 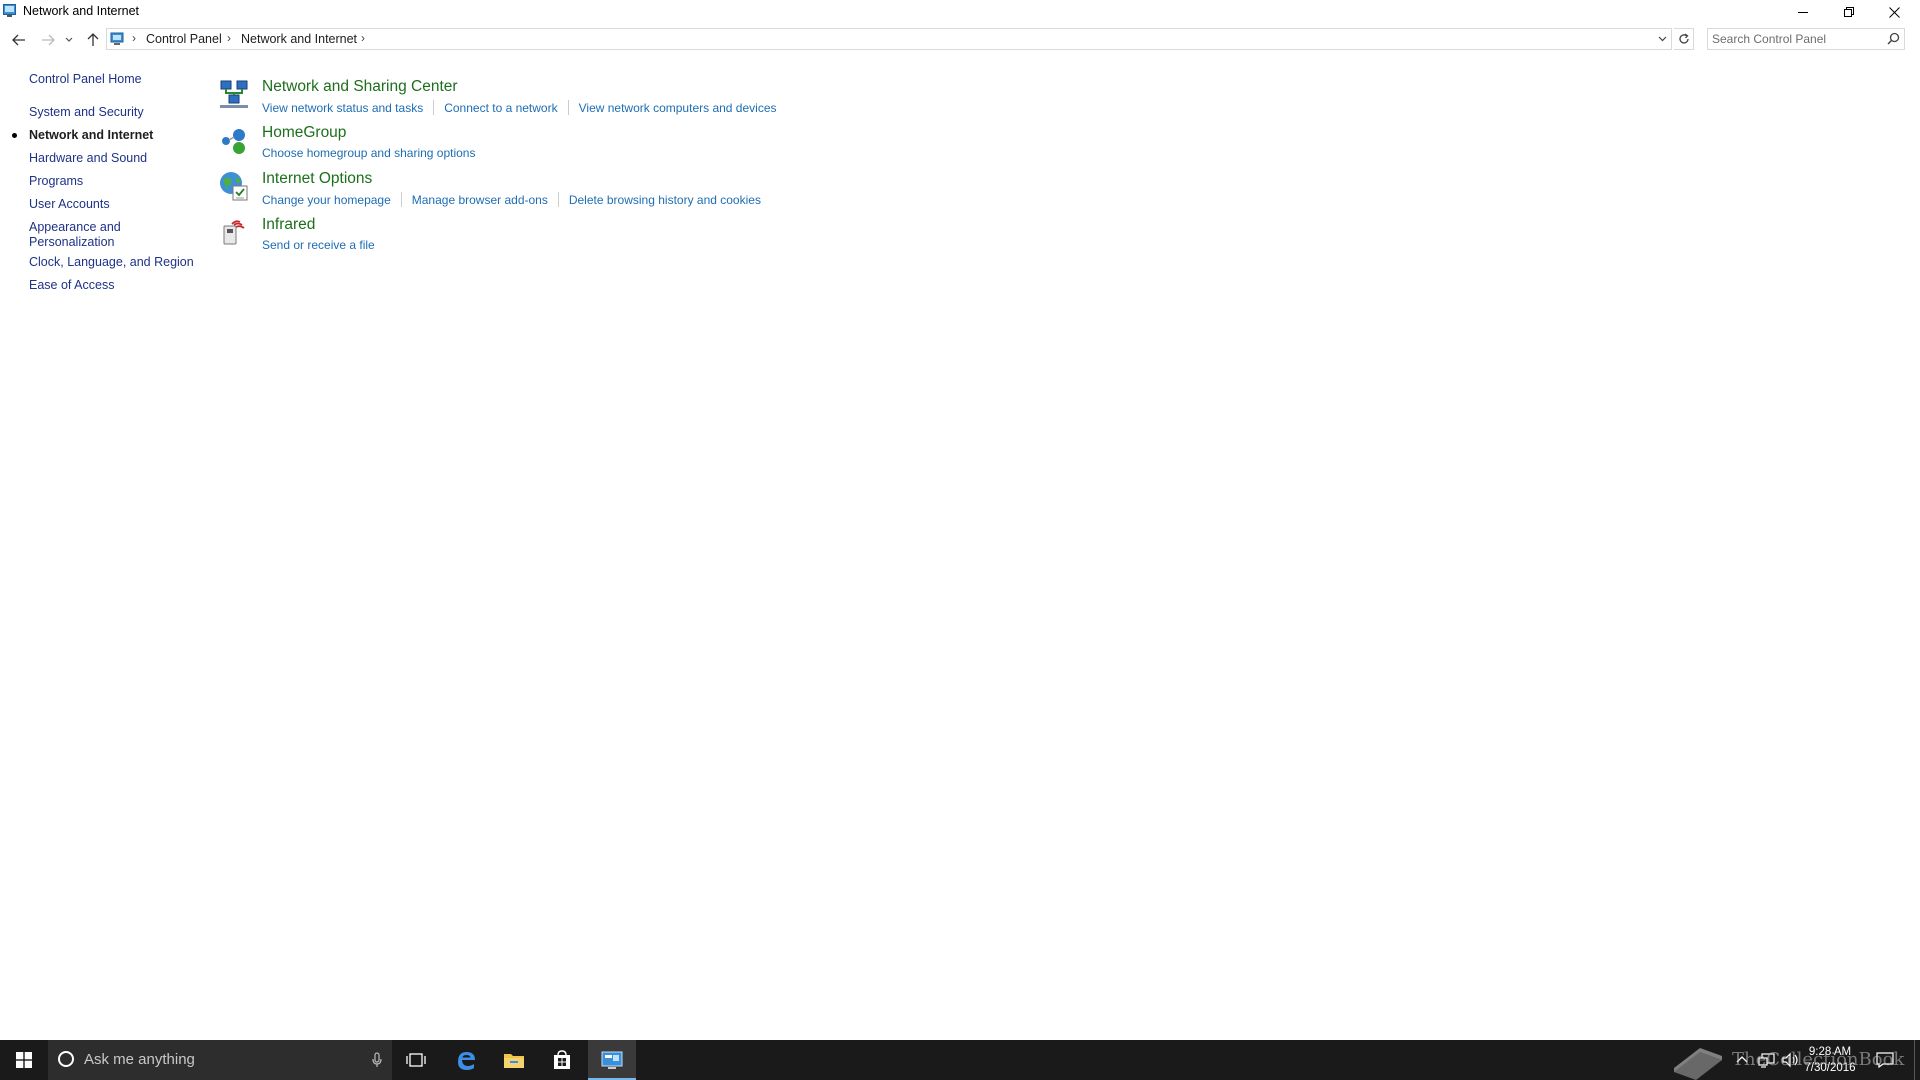 I want to click on sidebar-item-label-line: Personalization, so click(x=72, y=242).